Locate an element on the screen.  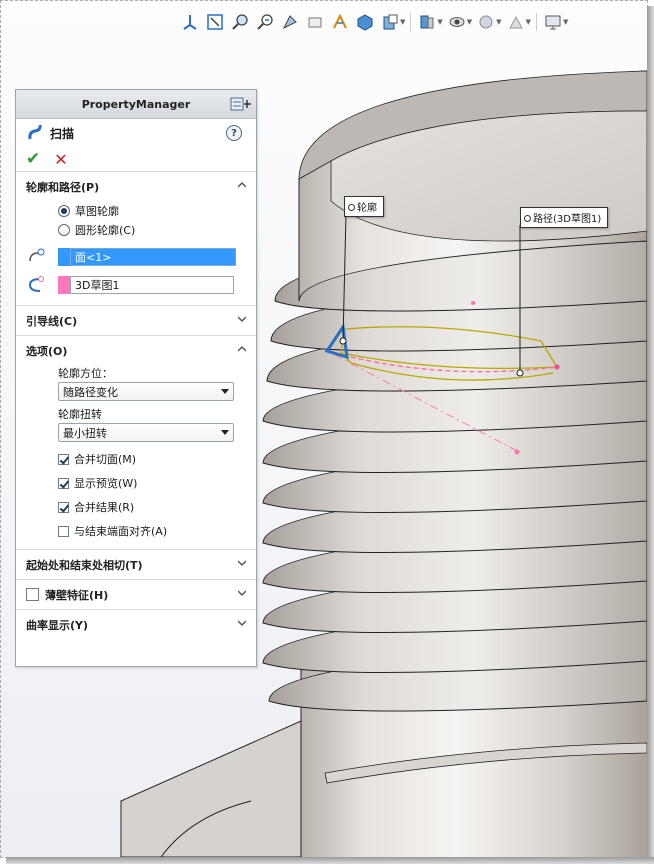
radio-circular-profile: 圆形轮廓(C) is located at coordinates (136, 229).